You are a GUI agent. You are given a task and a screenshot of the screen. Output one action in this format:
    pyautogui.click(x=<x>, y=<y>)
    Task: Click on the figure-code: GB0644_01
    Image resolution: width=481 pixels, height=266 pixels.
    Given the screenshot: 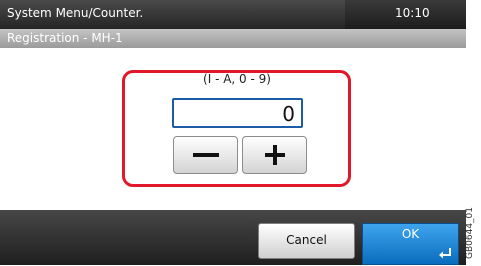 What is the action you would take?
    pyautogui.click(x=473, y=236)
    